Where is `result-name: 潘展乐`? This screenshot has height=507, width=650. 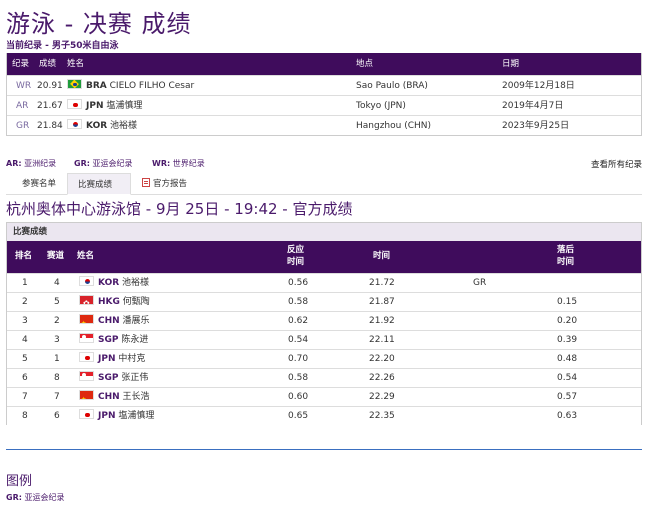 result-name: 潘展乐 is located at coordinates (136, 321).